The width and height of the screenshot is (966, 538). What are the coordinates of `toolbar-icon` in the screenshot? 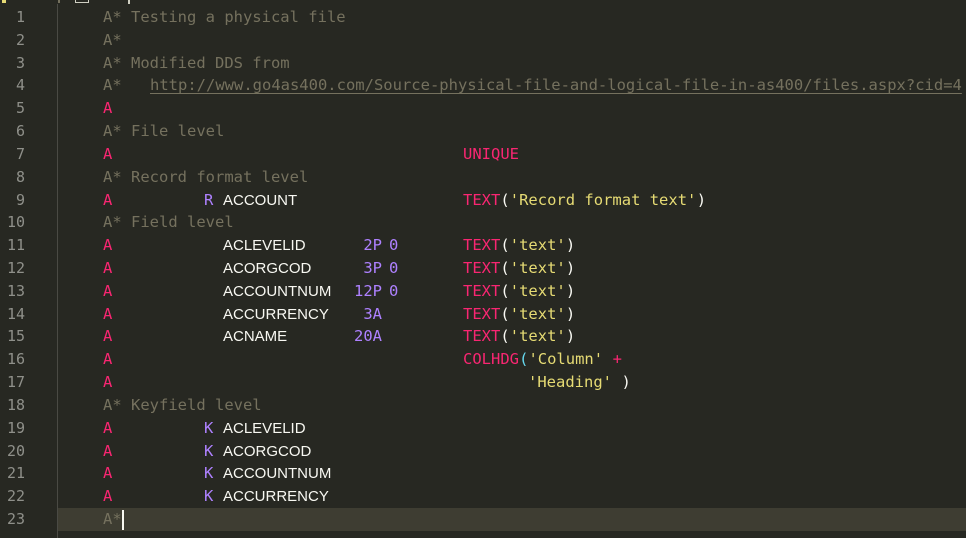 It's located at (4, 1).